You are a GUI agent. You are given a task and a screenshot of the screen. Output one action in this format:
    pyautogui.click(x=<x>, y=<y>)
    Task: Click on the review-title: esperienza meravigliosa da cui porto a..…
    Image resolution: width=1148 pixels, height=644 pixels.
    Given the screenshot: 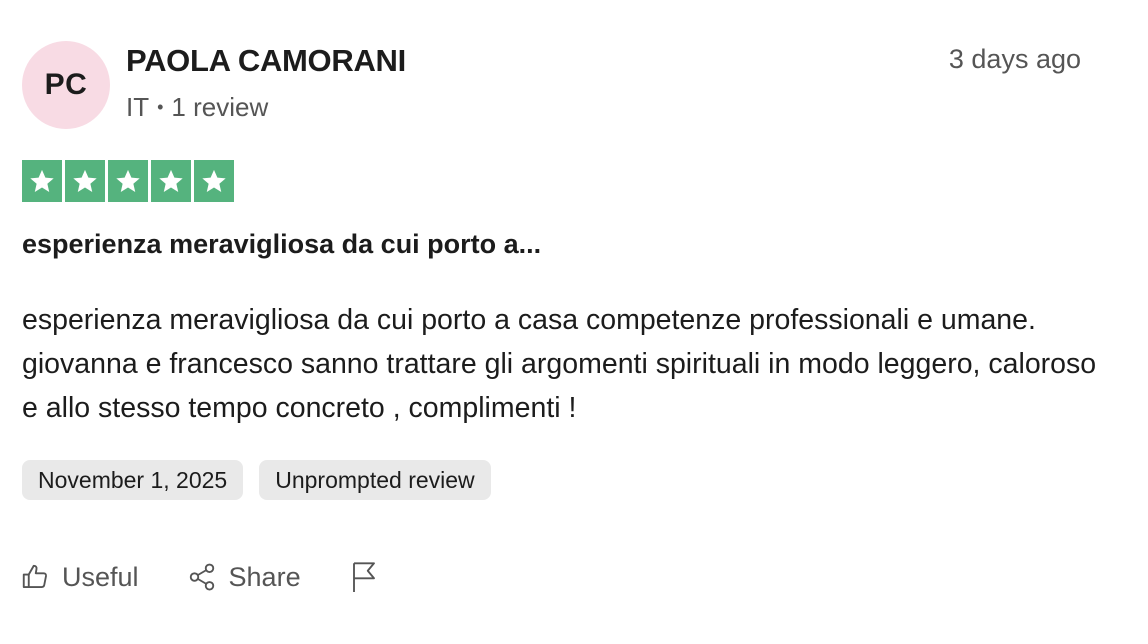 What is the action you would take?
    pyautogui.click(x=281, y=244)
    